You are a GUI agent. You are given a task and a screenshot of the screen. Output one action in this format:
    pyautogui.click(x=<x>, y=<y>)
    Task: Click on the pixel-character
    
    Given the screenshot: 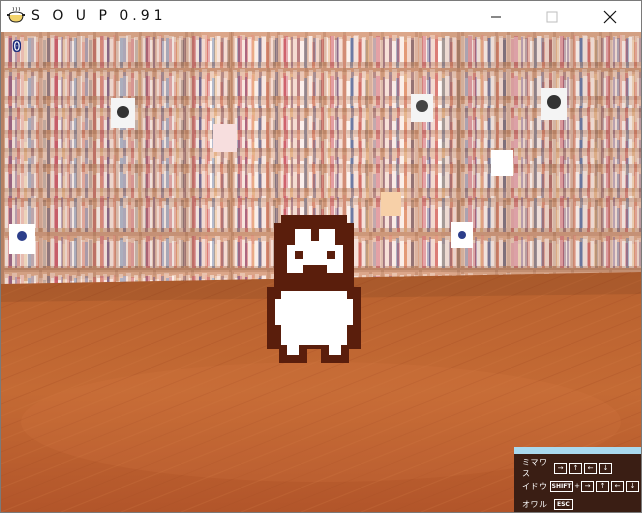 What is the action you would take?
    pyautogui.click(x=314, y=289)
    